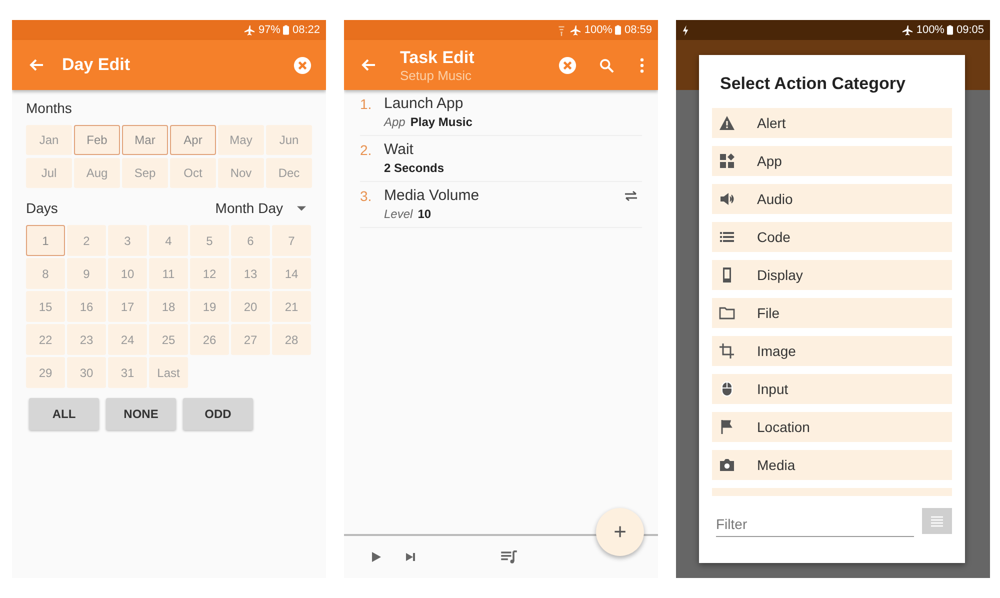 Image resolution: width=1000 pixels, height=598 pixels. I want to click on category-item: Input, so click(832, 389).